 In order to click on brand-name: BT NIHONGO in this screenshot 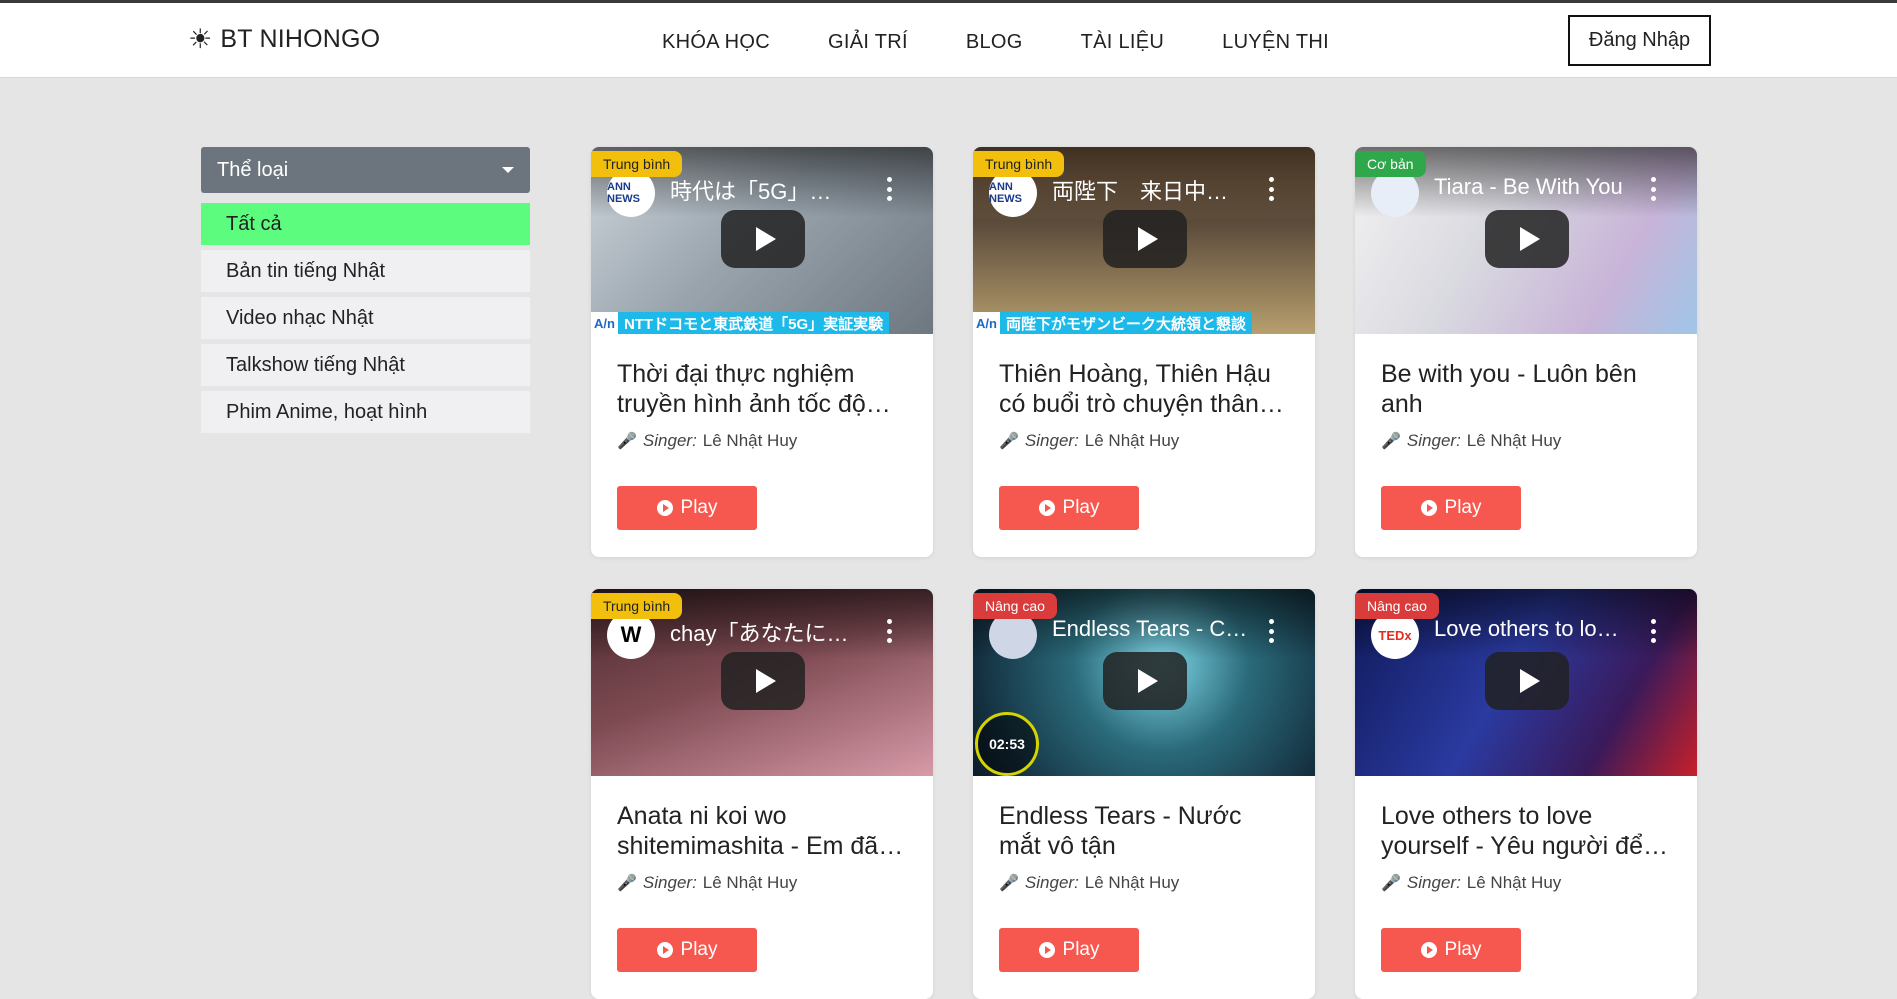, I will do `click(300, 39)`.